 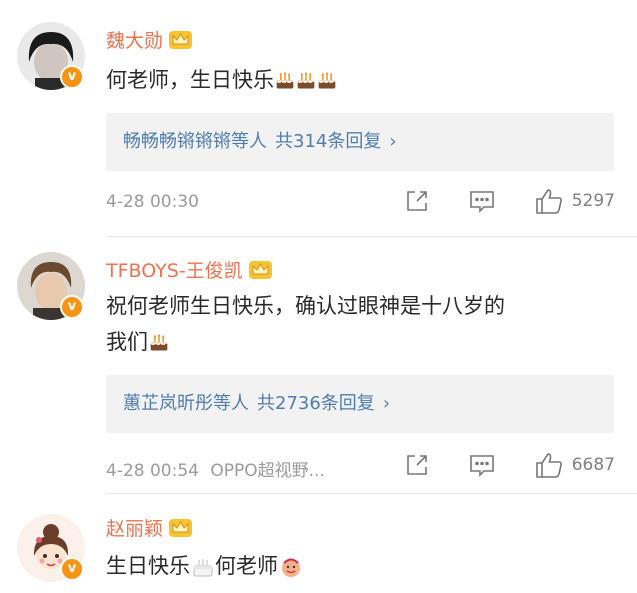 I want to click on reply-count: 共314条回复, so click(x=328, y=141).